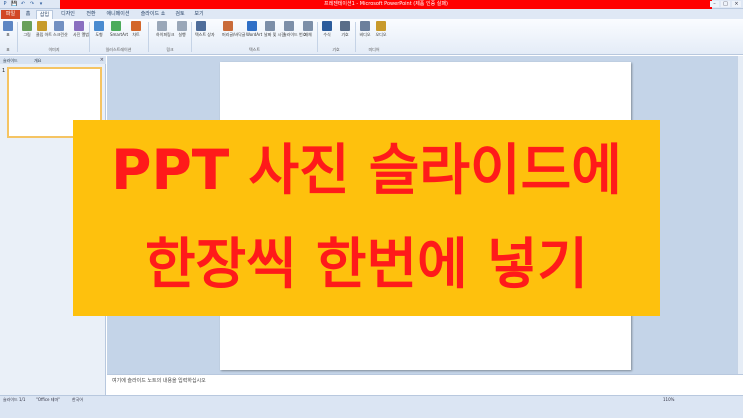 The height and width of the screenshot is (418, 743). What do you see at coordinates (8, 26) in the screenshot?
I see `table-icon` at bounding box center [8, 26].